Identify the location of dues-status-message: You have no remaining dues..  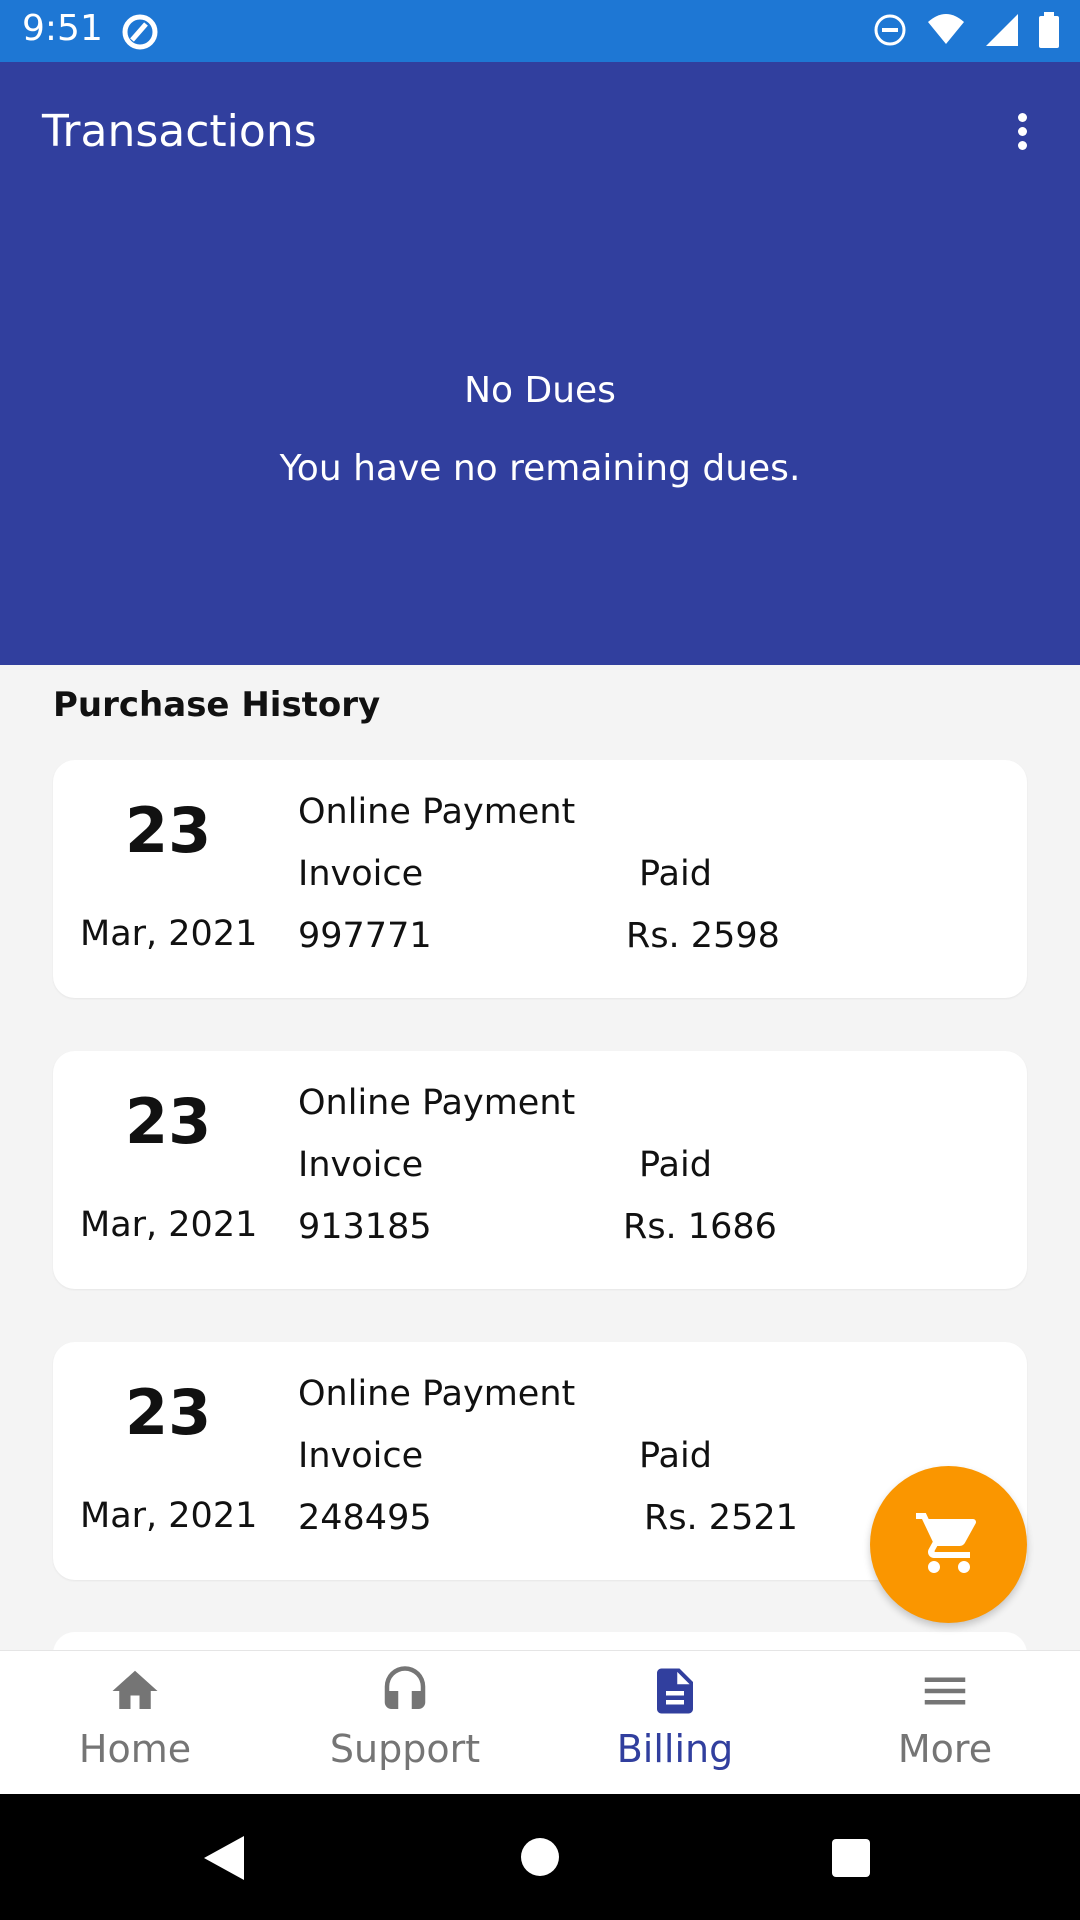
(540, 468).